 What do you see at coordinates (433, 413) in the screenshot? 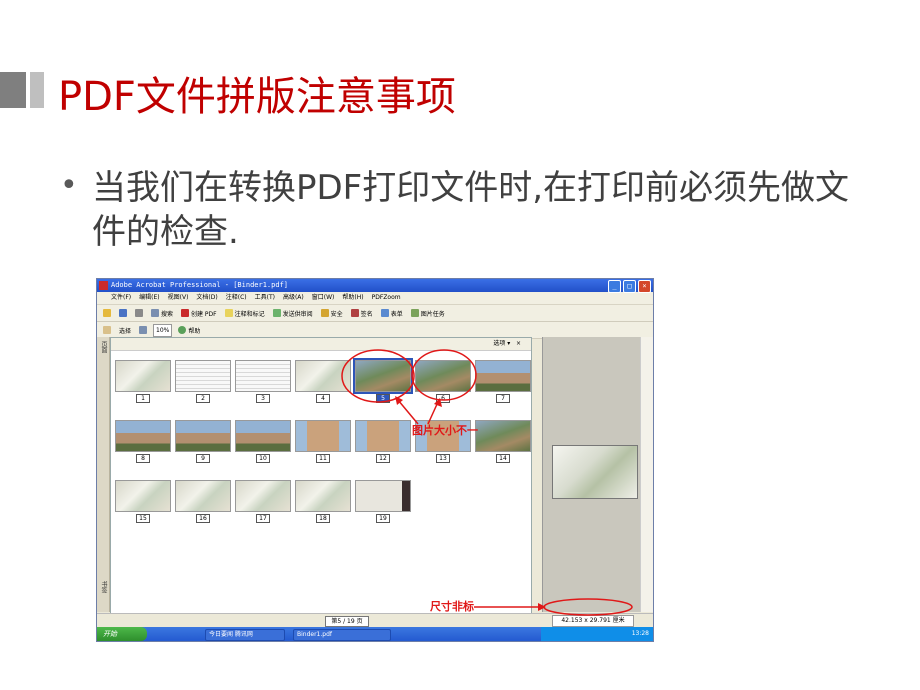
I see `arrow-line-right` at bounding box center [433, 413].